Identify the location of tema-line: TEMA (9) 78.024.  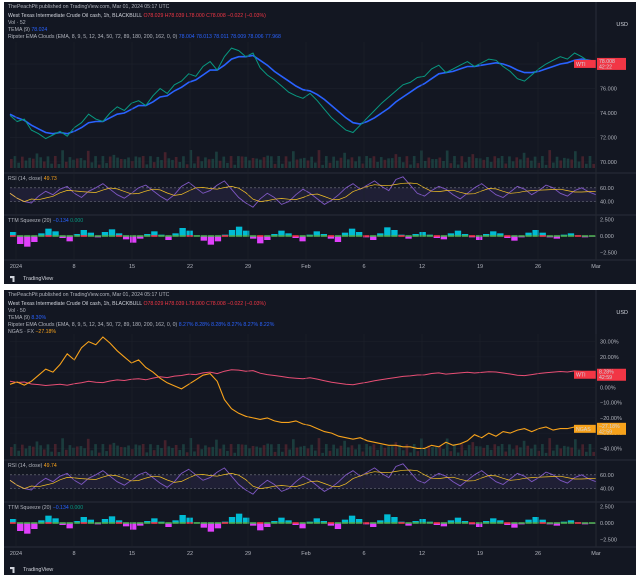
(27, 30).